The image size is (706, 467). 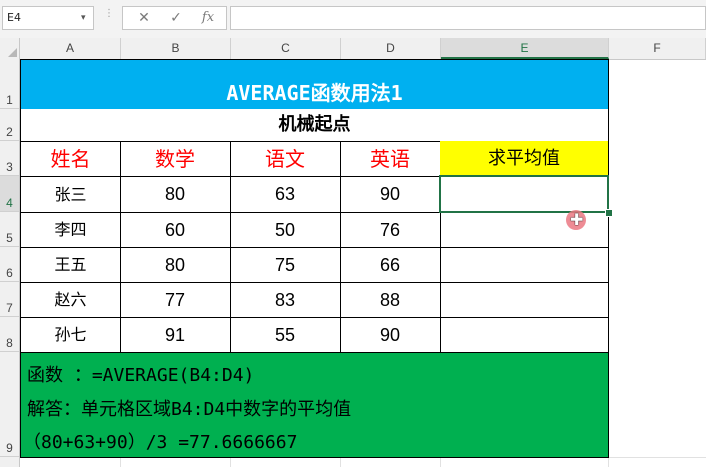 I want to click on title-cell: AVERAGE函数用法1, so click(x=314, y=84).